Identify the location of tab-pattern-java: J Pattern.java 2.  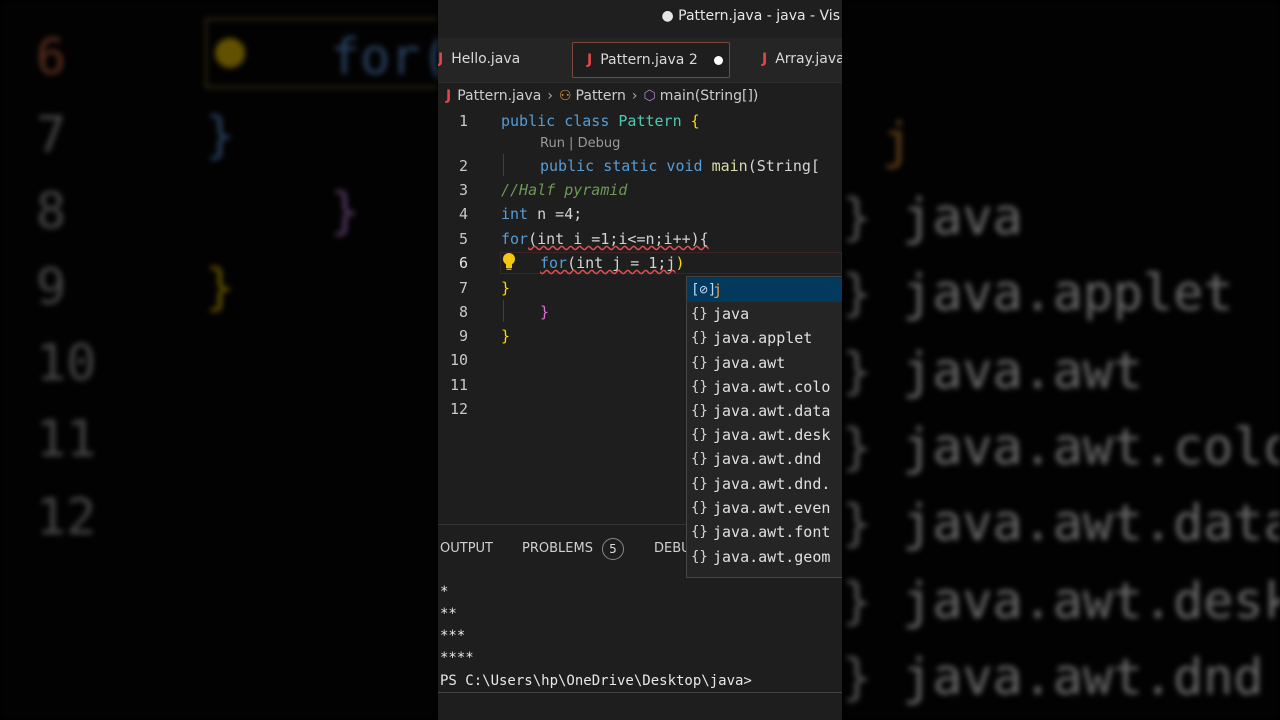
(651, 60).